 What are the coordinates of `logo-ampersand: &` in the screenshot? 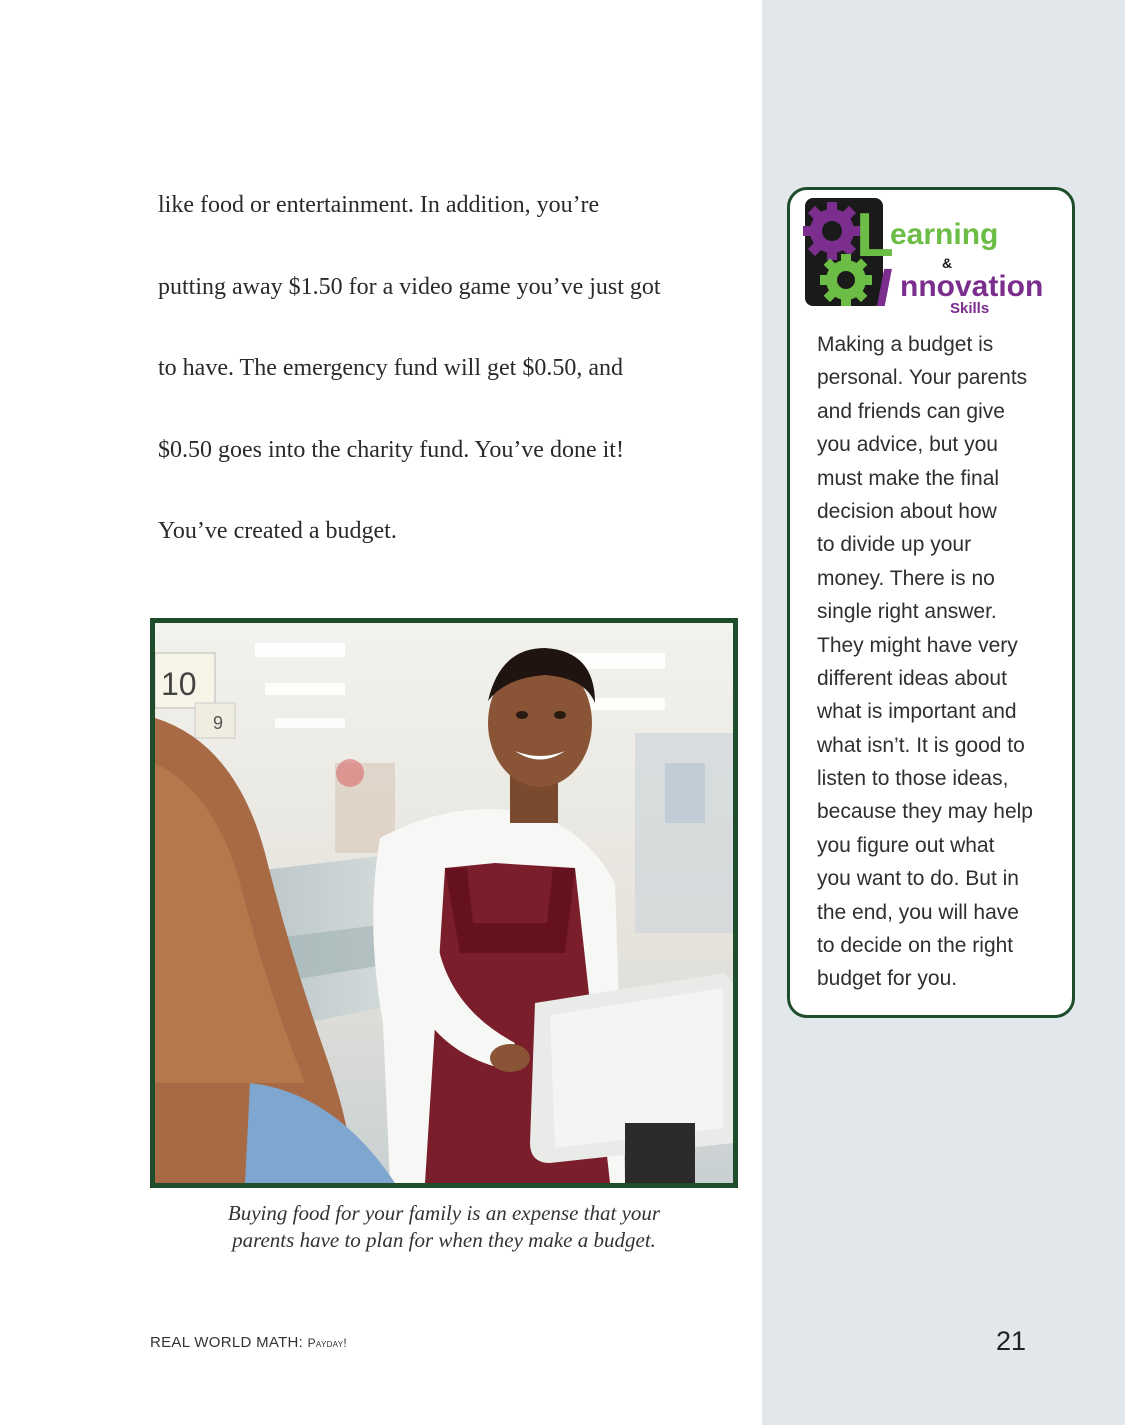 It's located at (947, 263).